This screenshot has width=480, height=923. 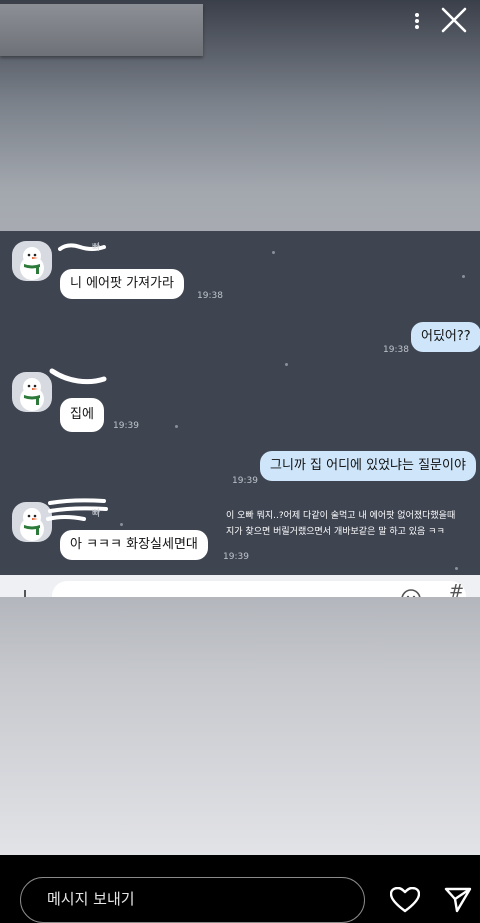 I want to click on close-icon, so click(x=454, y=20).